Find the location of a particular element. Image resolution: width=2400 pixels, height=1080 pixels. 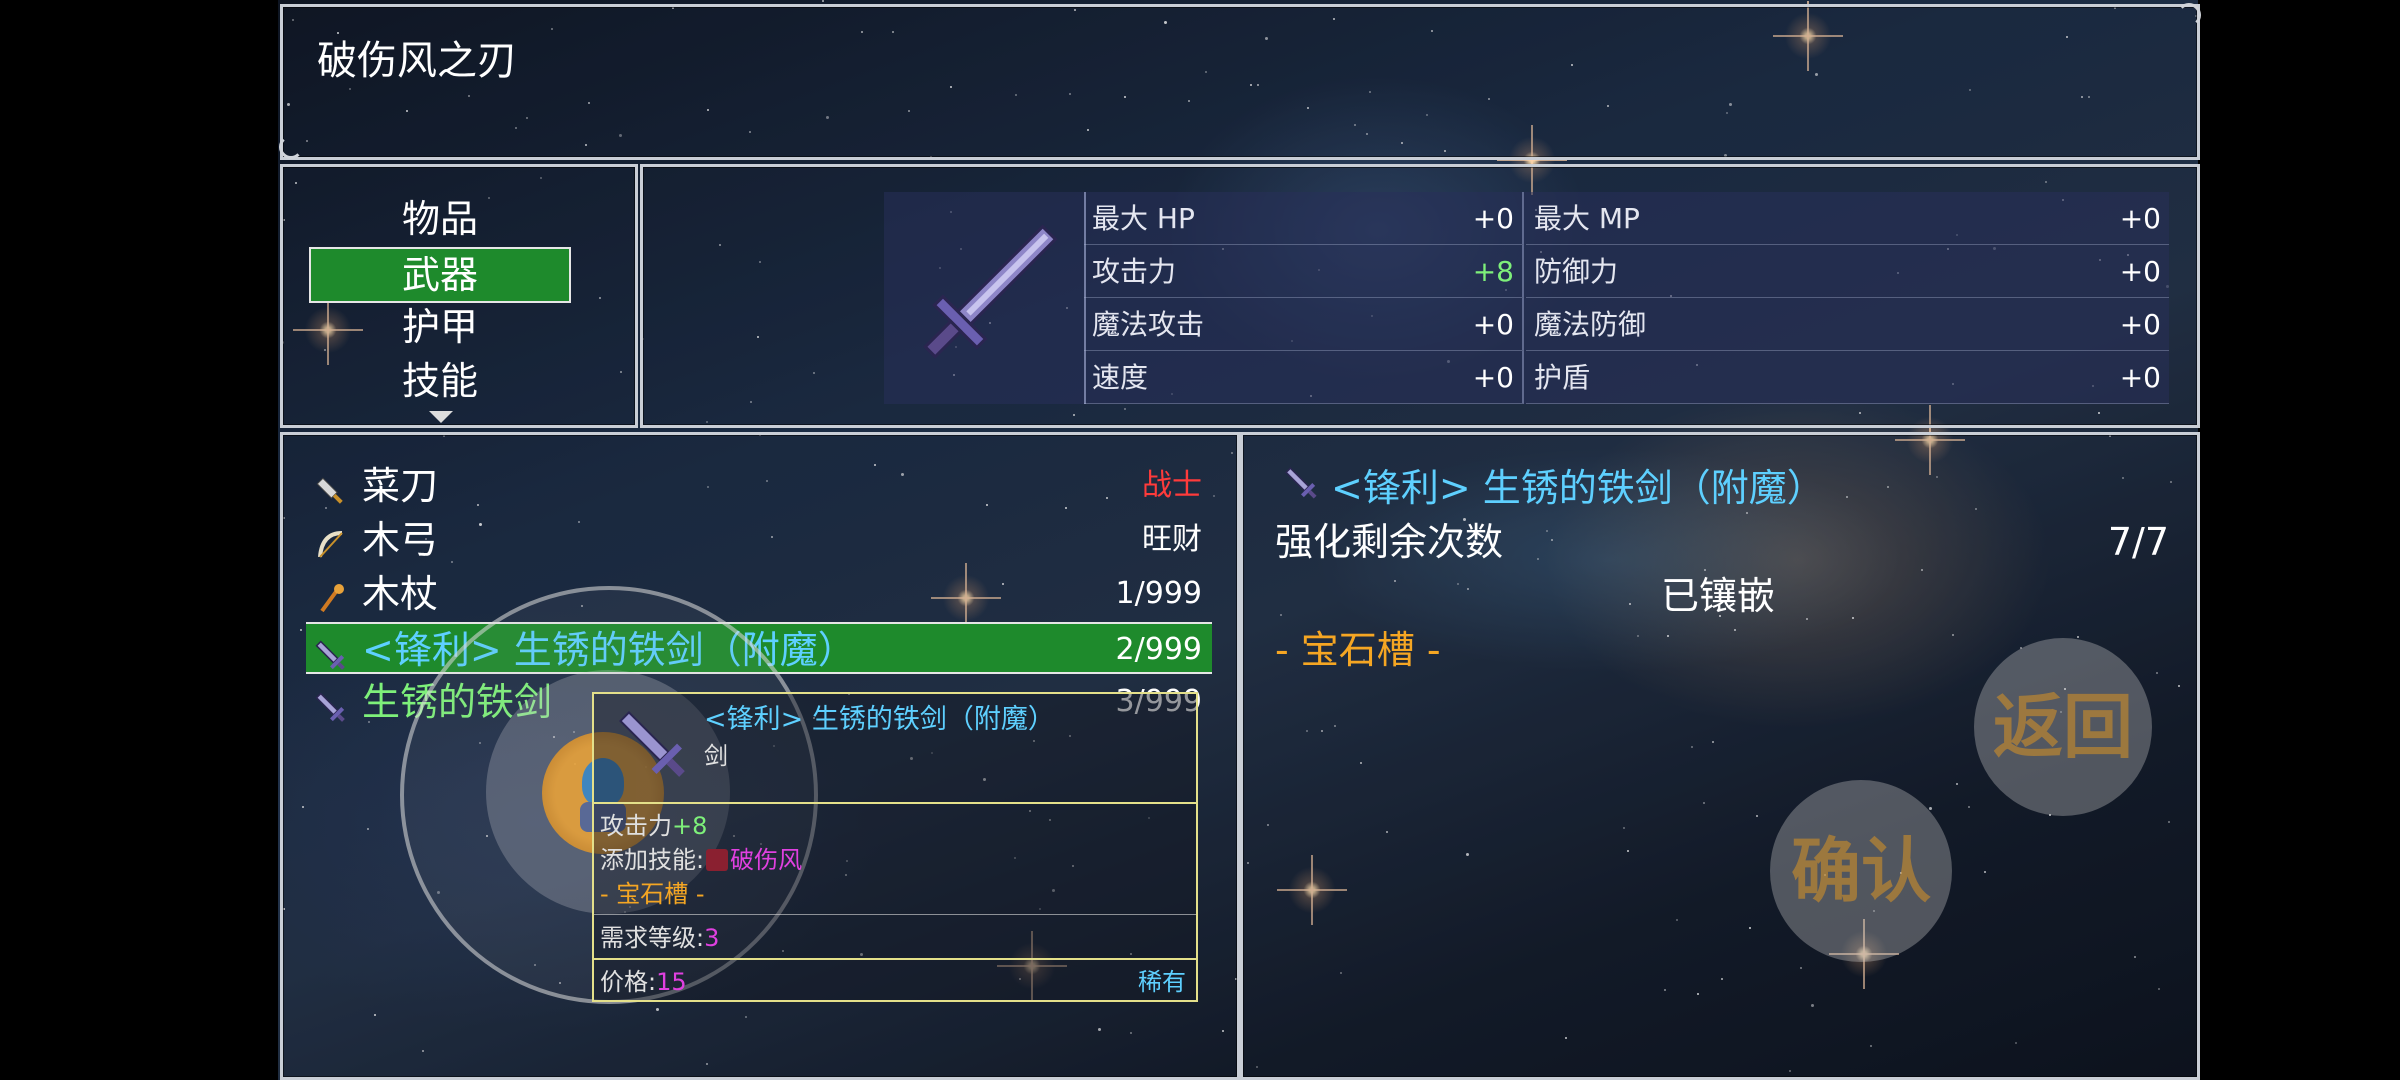

stat-cell: 最大 MP +0 is located at coordinates (1847, 218).